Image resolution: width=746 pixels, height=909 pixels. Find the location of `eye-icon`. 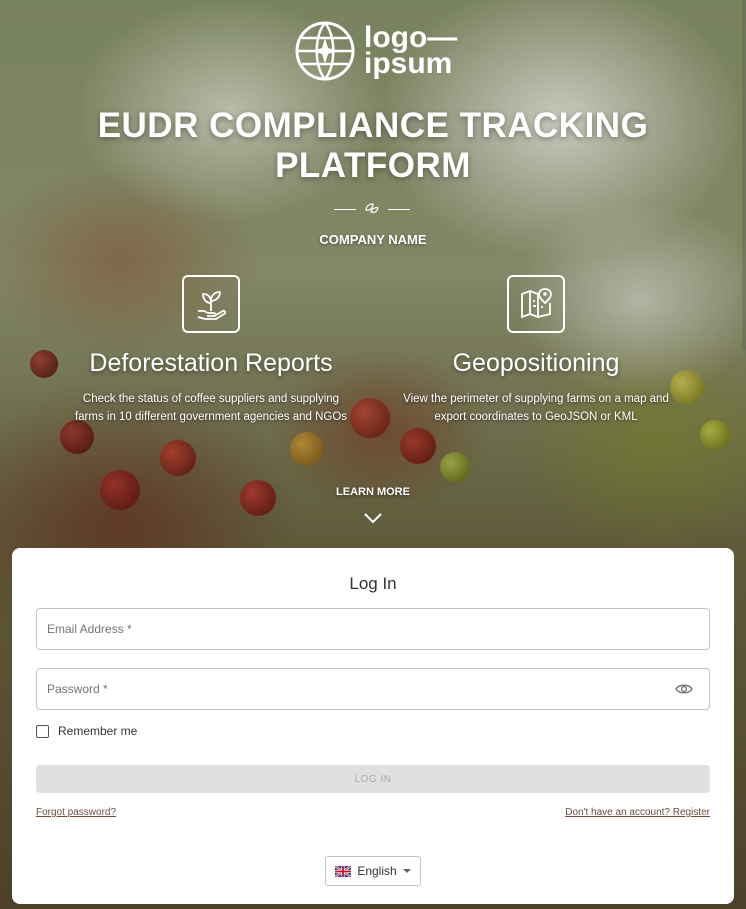

eye-icon is located at coordinates (684, 689).